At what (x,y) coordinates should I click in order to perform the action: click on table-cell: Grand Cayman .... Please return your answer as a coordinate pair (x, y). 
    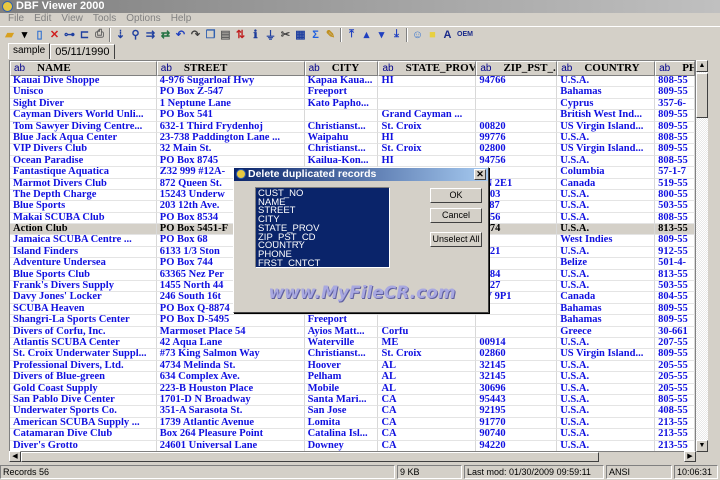
    Looking at the image, I should click on (427, 116).